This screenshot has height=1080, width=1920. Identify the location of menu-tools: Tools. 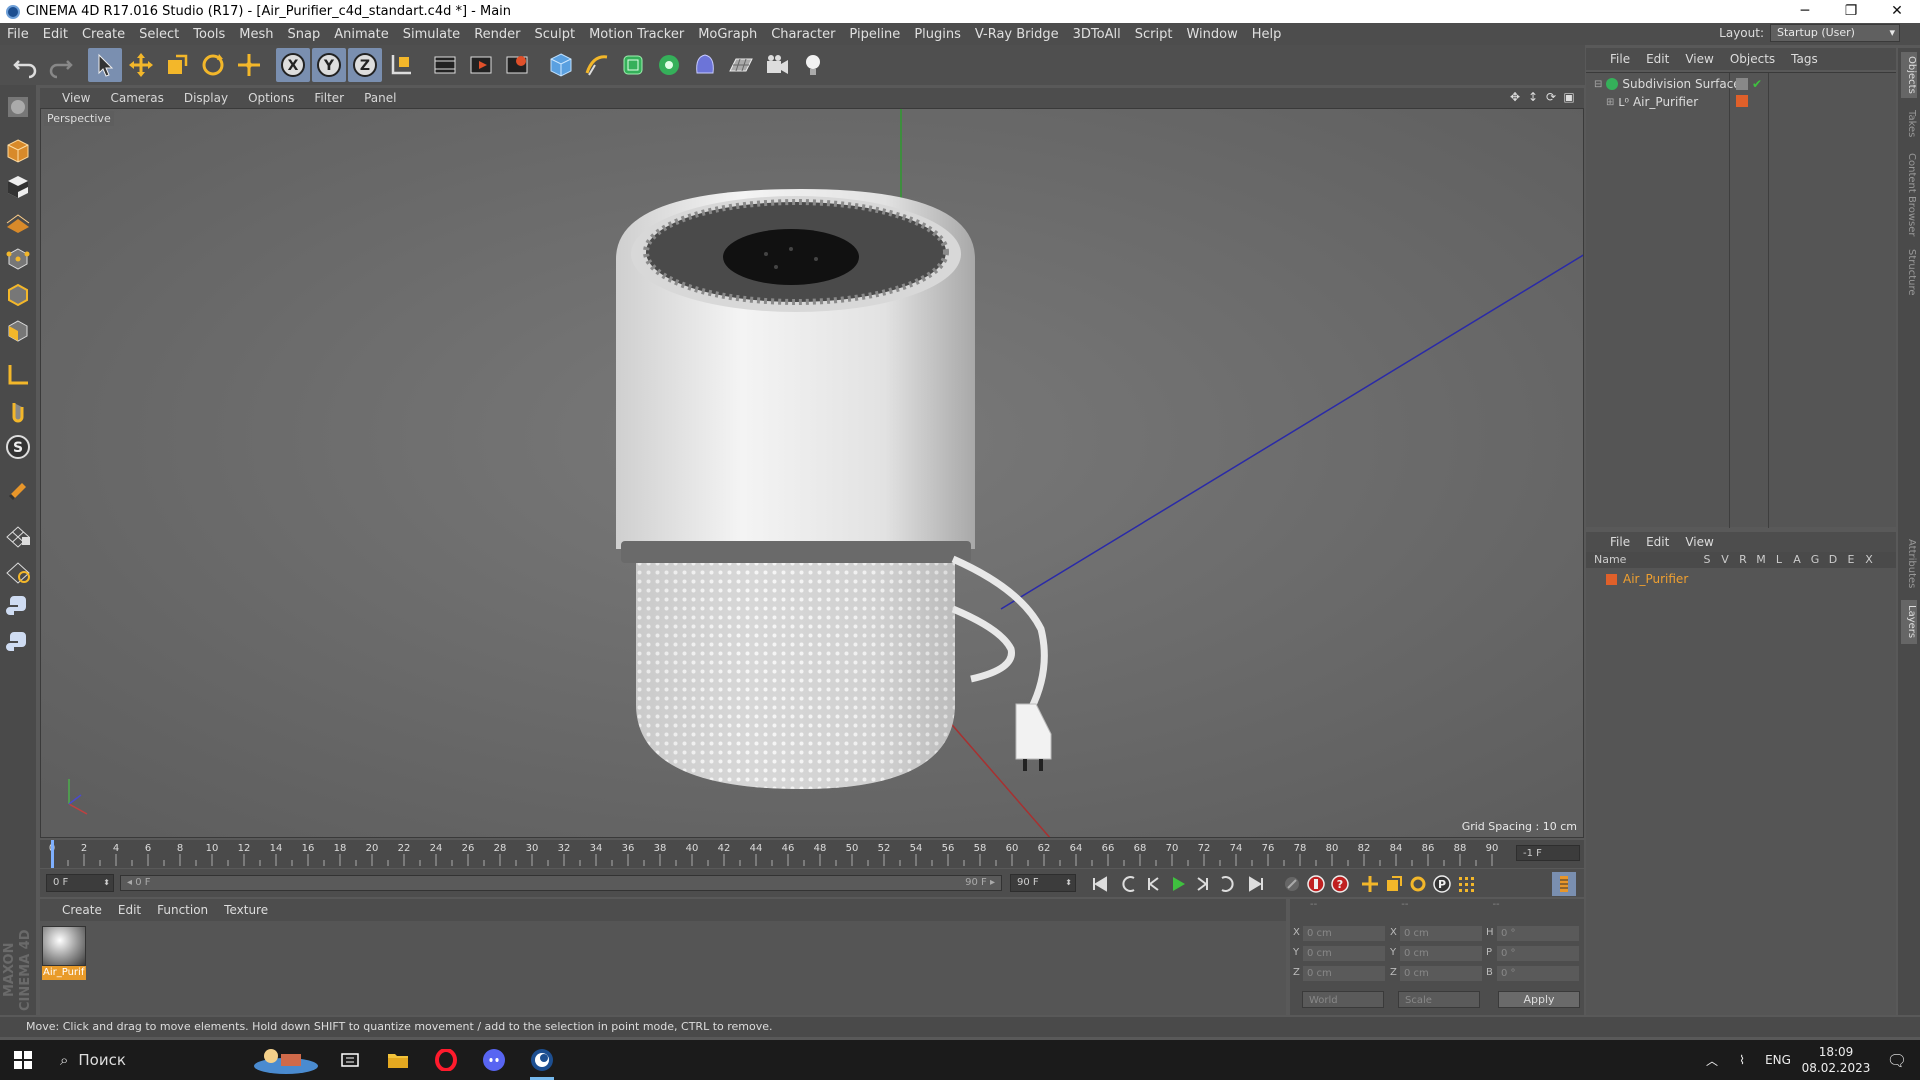
(209, 34).